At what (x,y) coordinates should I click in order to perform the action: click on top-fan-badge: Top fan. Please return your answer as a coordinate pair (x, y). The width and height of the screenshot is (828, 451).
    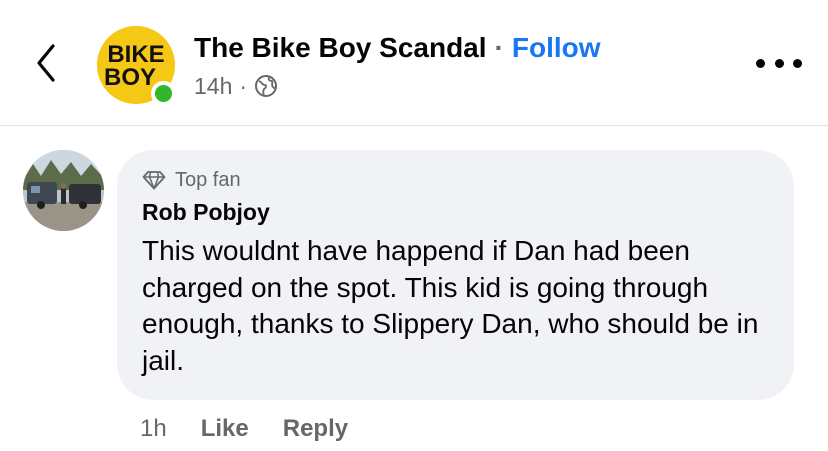
    Looking at the image, I should click on (191, 180).